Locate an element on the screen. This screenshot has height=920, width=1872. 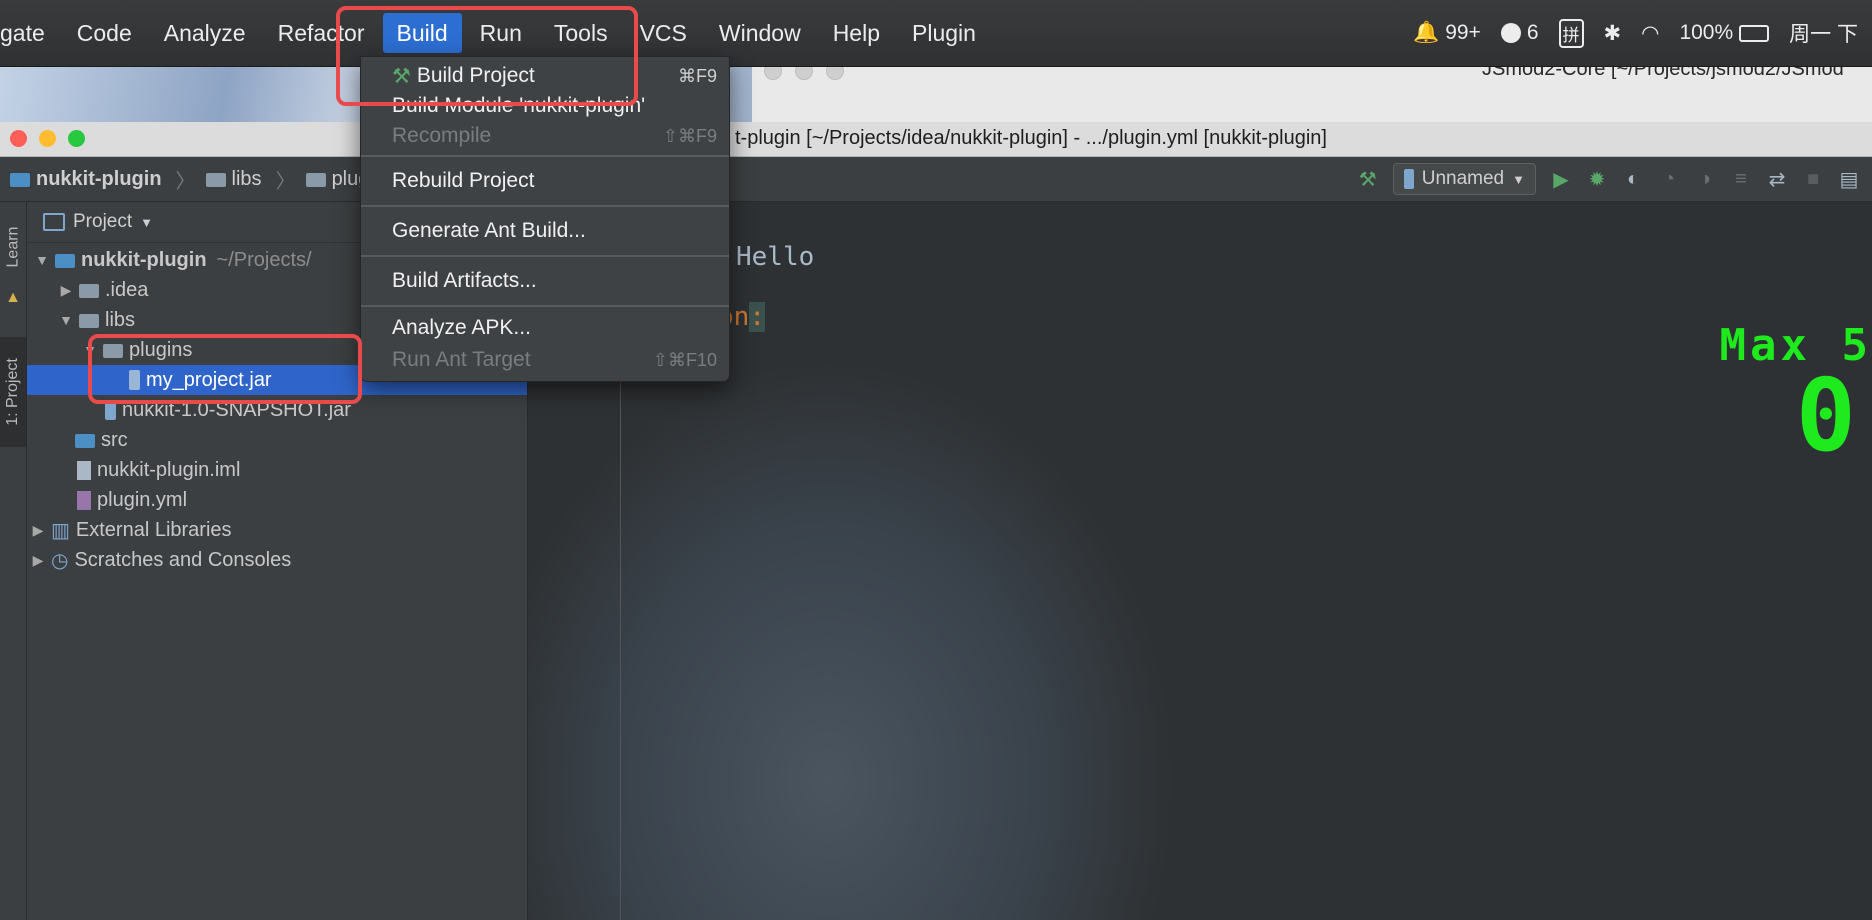
project-view-icon is located at coordinates (54, 222).